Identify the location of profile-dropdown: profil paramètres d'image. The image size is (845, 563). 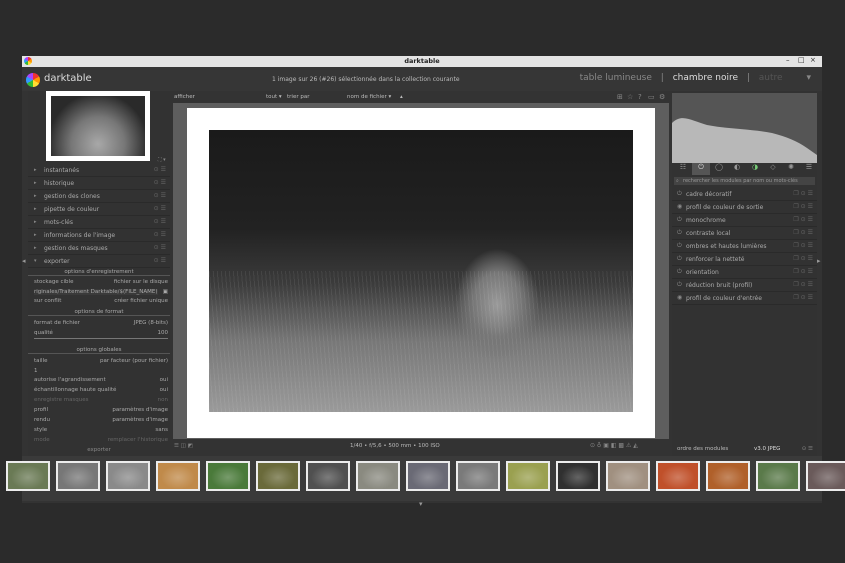
(101, 410).